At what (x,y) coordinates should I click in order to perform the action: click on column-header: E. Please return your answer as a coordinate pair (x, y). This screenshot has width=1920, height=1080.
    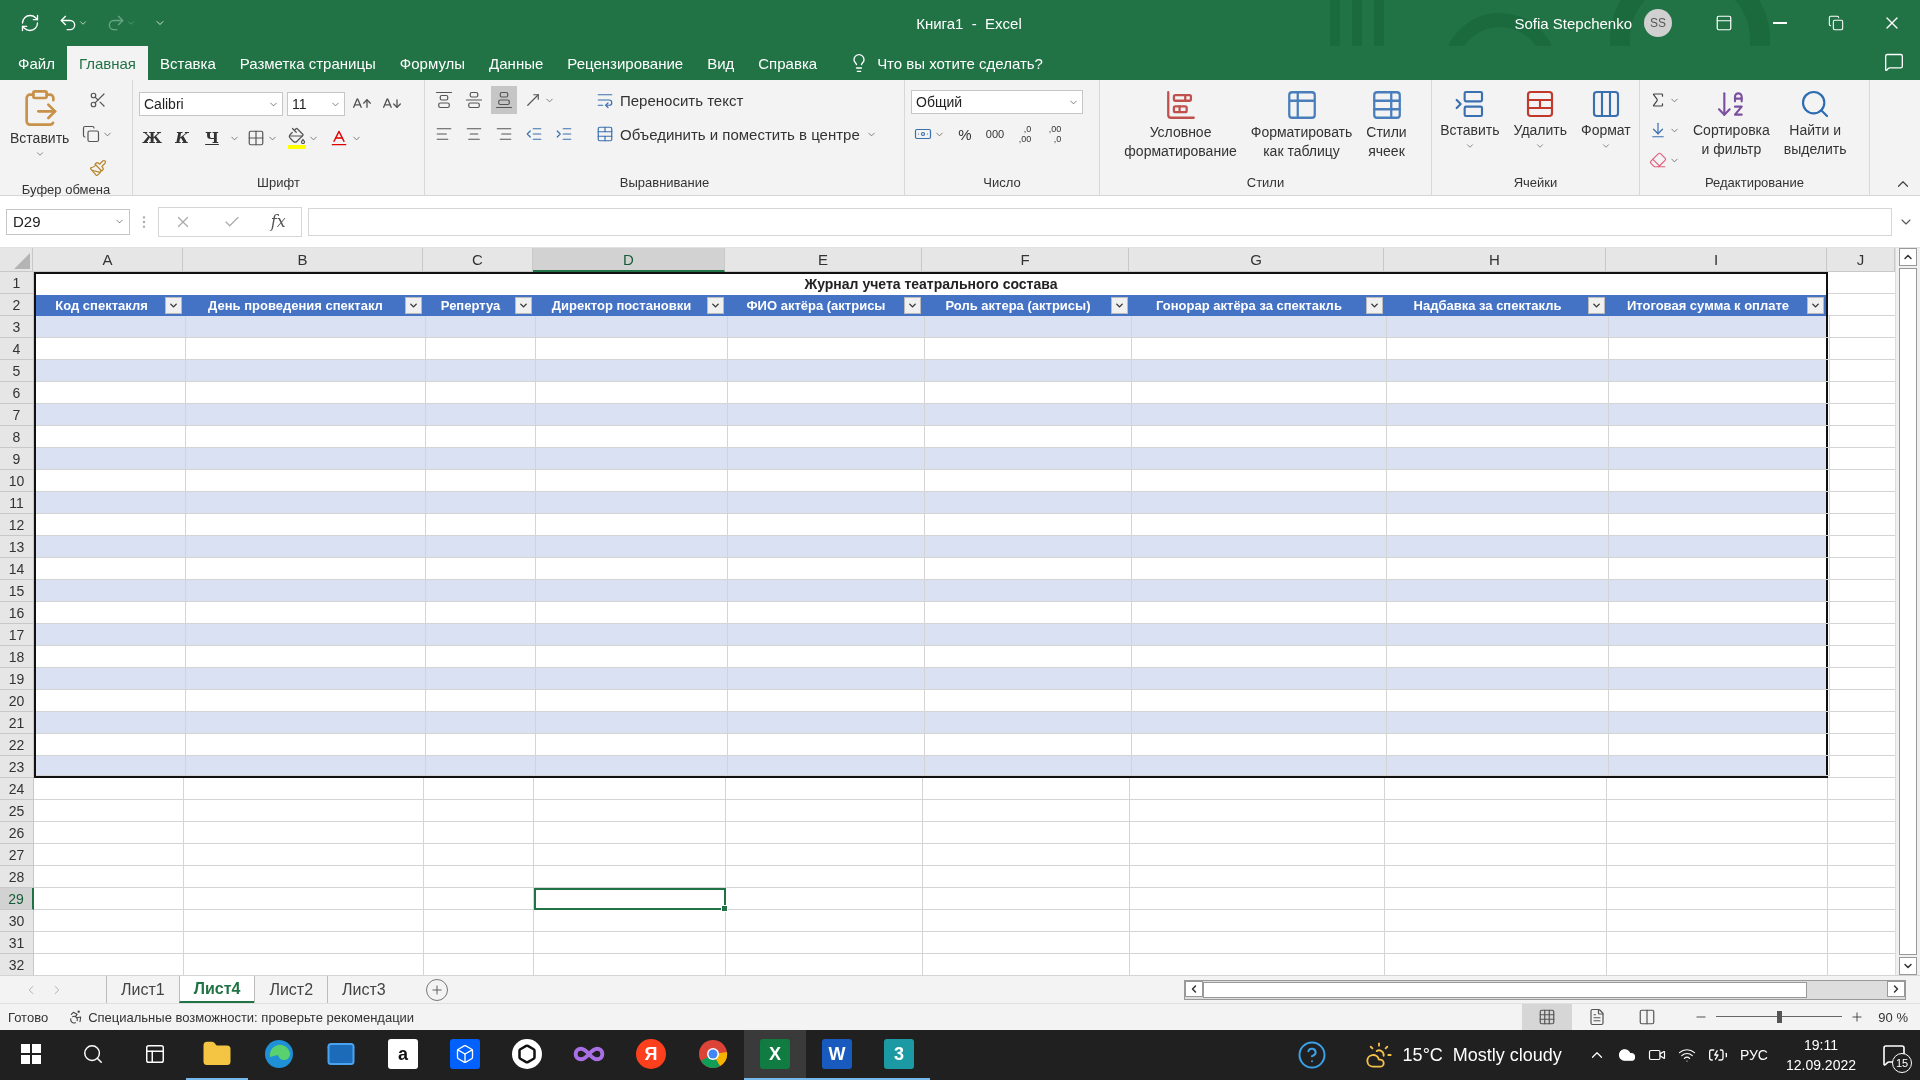
    Looking at the image, I should click on (823, 260).